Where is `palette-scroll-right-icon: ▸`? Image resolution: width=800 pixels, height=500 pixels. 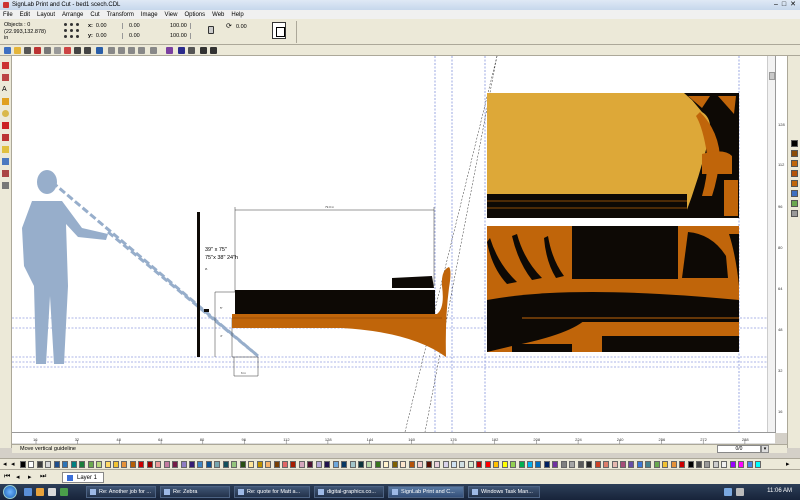 palette-scroll-right-icon: ▸ is located at coordinates (788, 464).